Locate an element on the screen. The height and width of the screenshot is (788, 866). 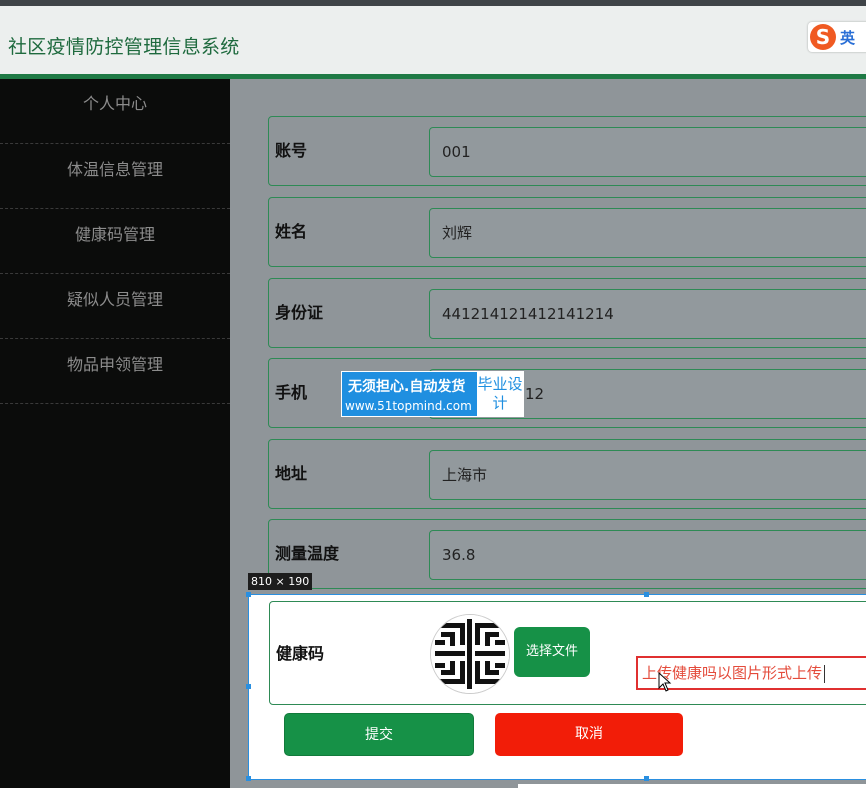
account-input: 001 is located at coordinates (647, 152).